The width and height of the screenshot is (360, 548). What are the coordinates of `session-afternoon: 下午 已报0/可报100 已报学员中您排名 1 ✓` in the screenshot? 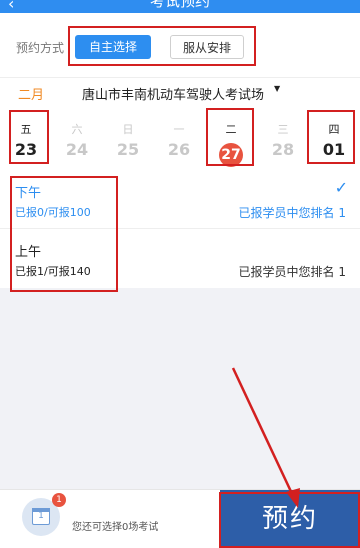 It's located at (180, 199).